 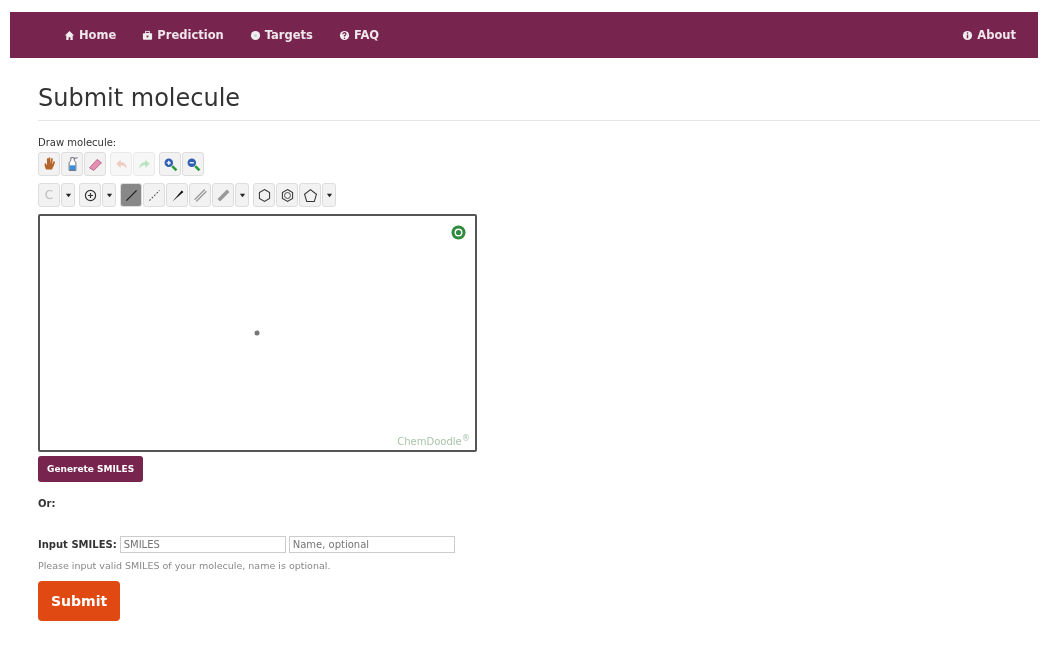 I want to click on submit-button: Submit, so click(x=79, y=601).